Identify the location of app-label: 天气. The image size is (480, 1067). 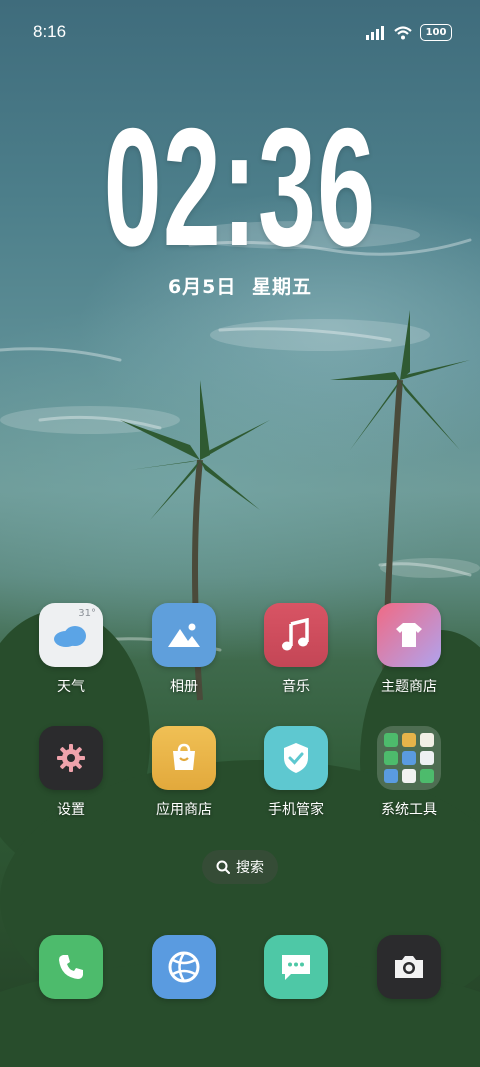
(71, 687).